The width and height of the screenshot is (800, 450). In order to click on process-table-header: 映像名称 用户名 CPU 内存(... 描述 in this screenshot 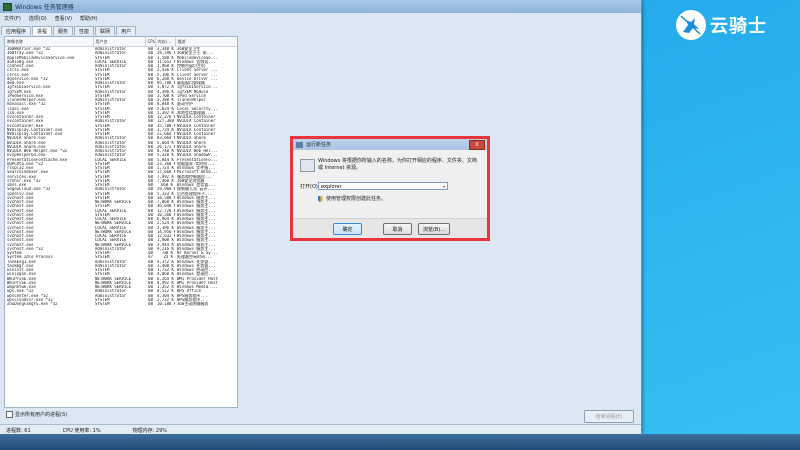, I will do `click(121, 42)`.